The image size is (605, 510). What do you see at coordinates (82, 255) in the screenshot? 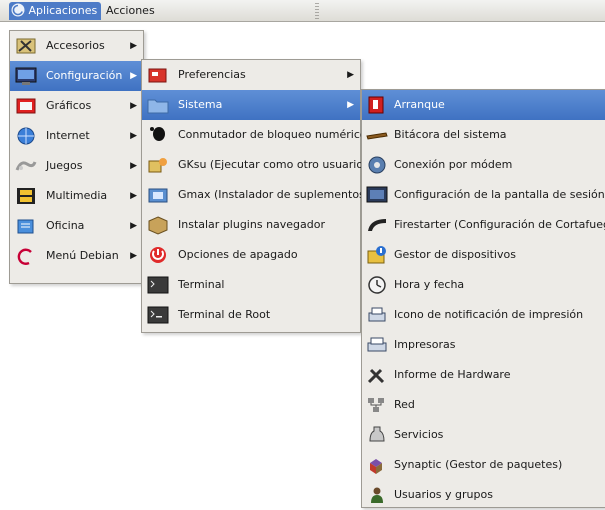
I see `main-menu-item-label: Menú Debian` at bounding box center [82, 255].